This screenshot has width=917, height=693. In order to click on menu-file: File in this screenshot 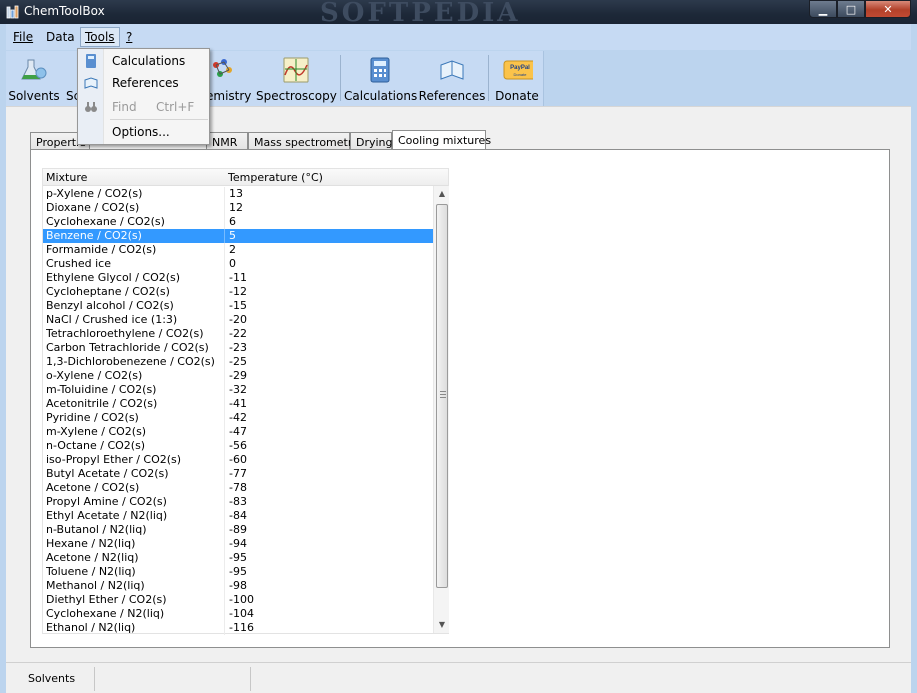, I will do `click(23, 37)`.